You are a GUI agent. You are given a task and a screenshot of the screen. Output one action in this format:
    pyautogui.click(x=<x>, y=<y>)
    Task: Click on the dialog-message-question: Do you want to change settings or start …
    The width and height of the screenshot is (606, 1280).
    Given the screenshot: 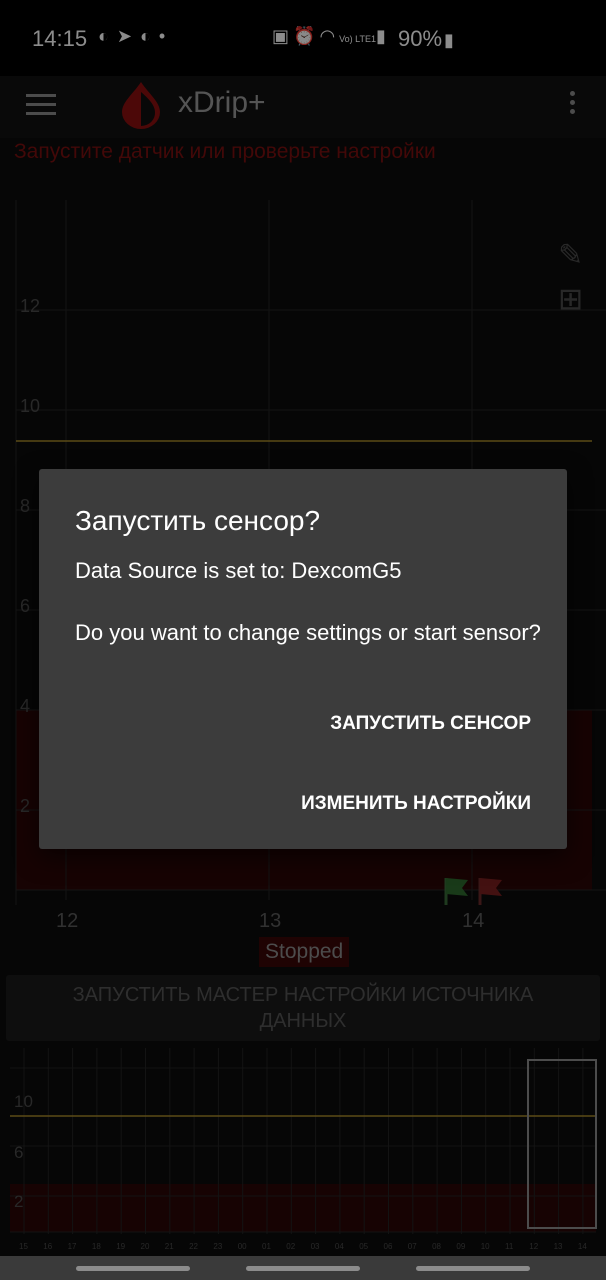 What is the action you would take?
    pyautogui.click(x=308, y=632)
    